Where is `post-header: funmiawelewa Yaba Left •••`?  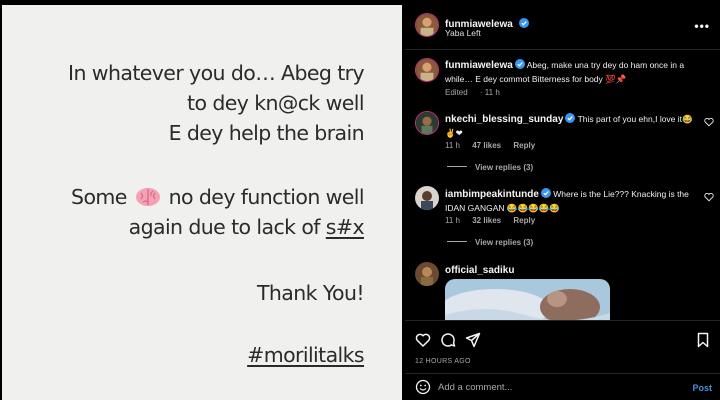 post-header: funmiawelewa Yaba Left ••• is located at coordinates (562, 25).